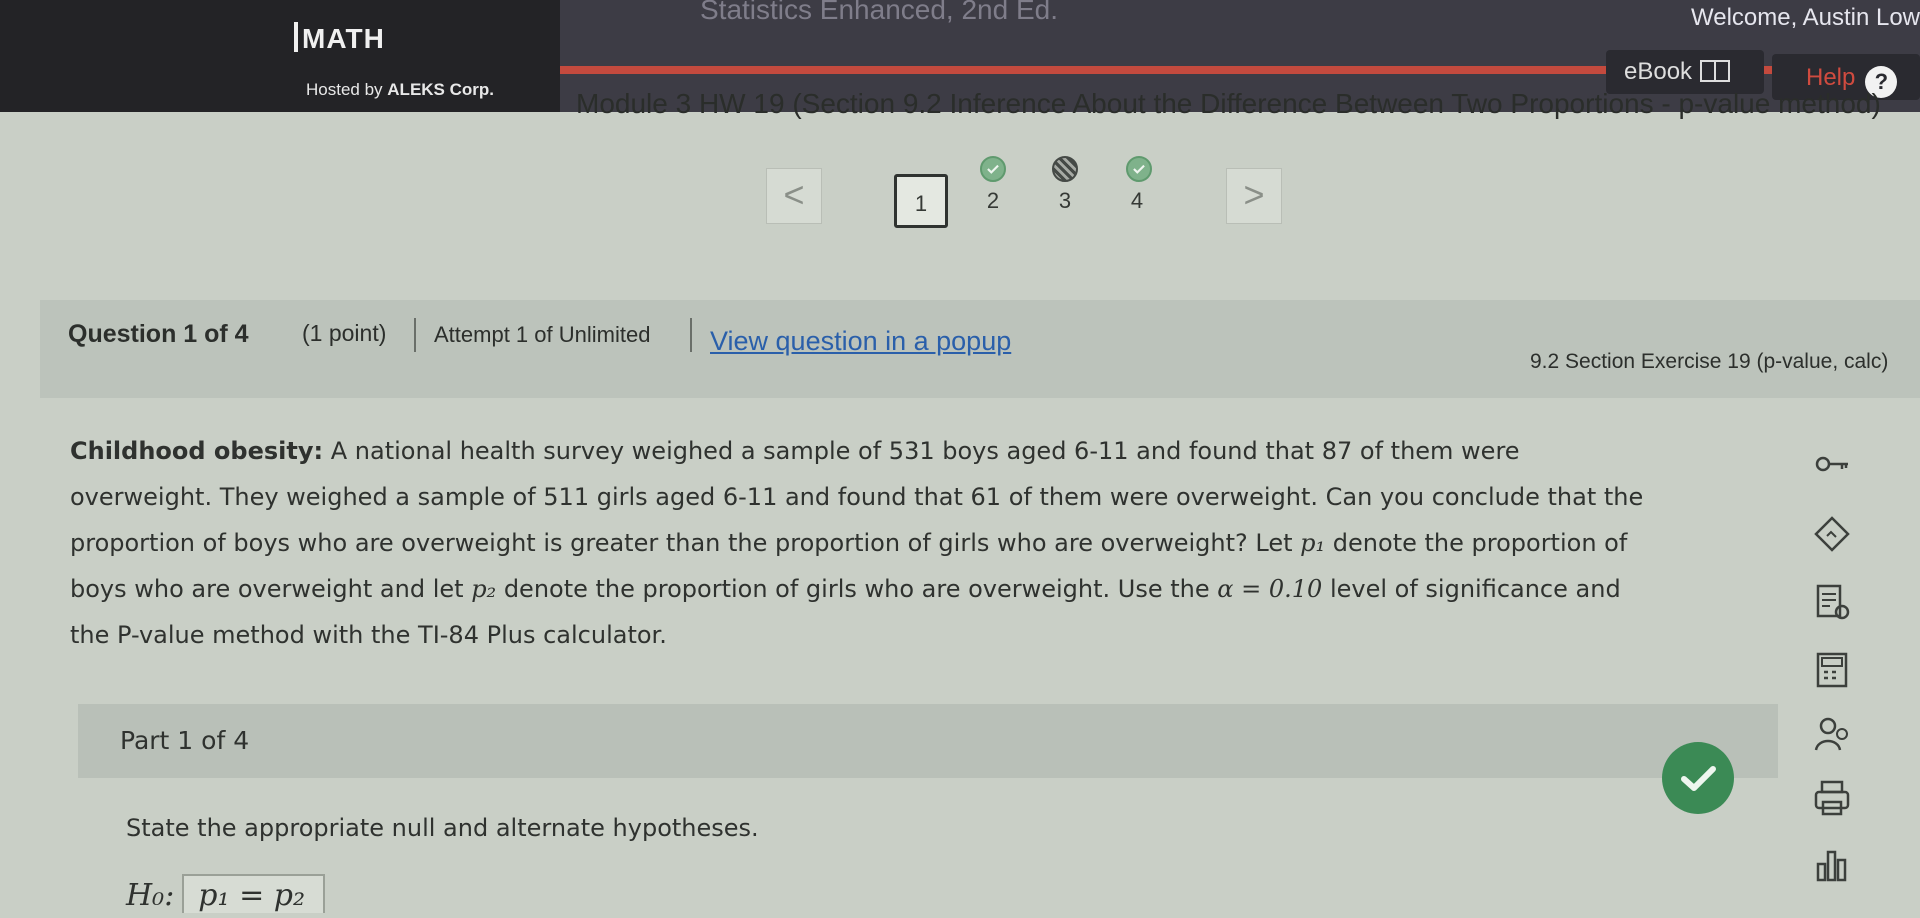  Describe the element at coordinates (150, 895) in the screenshot. I see `h0-label: H₀:` at that location.